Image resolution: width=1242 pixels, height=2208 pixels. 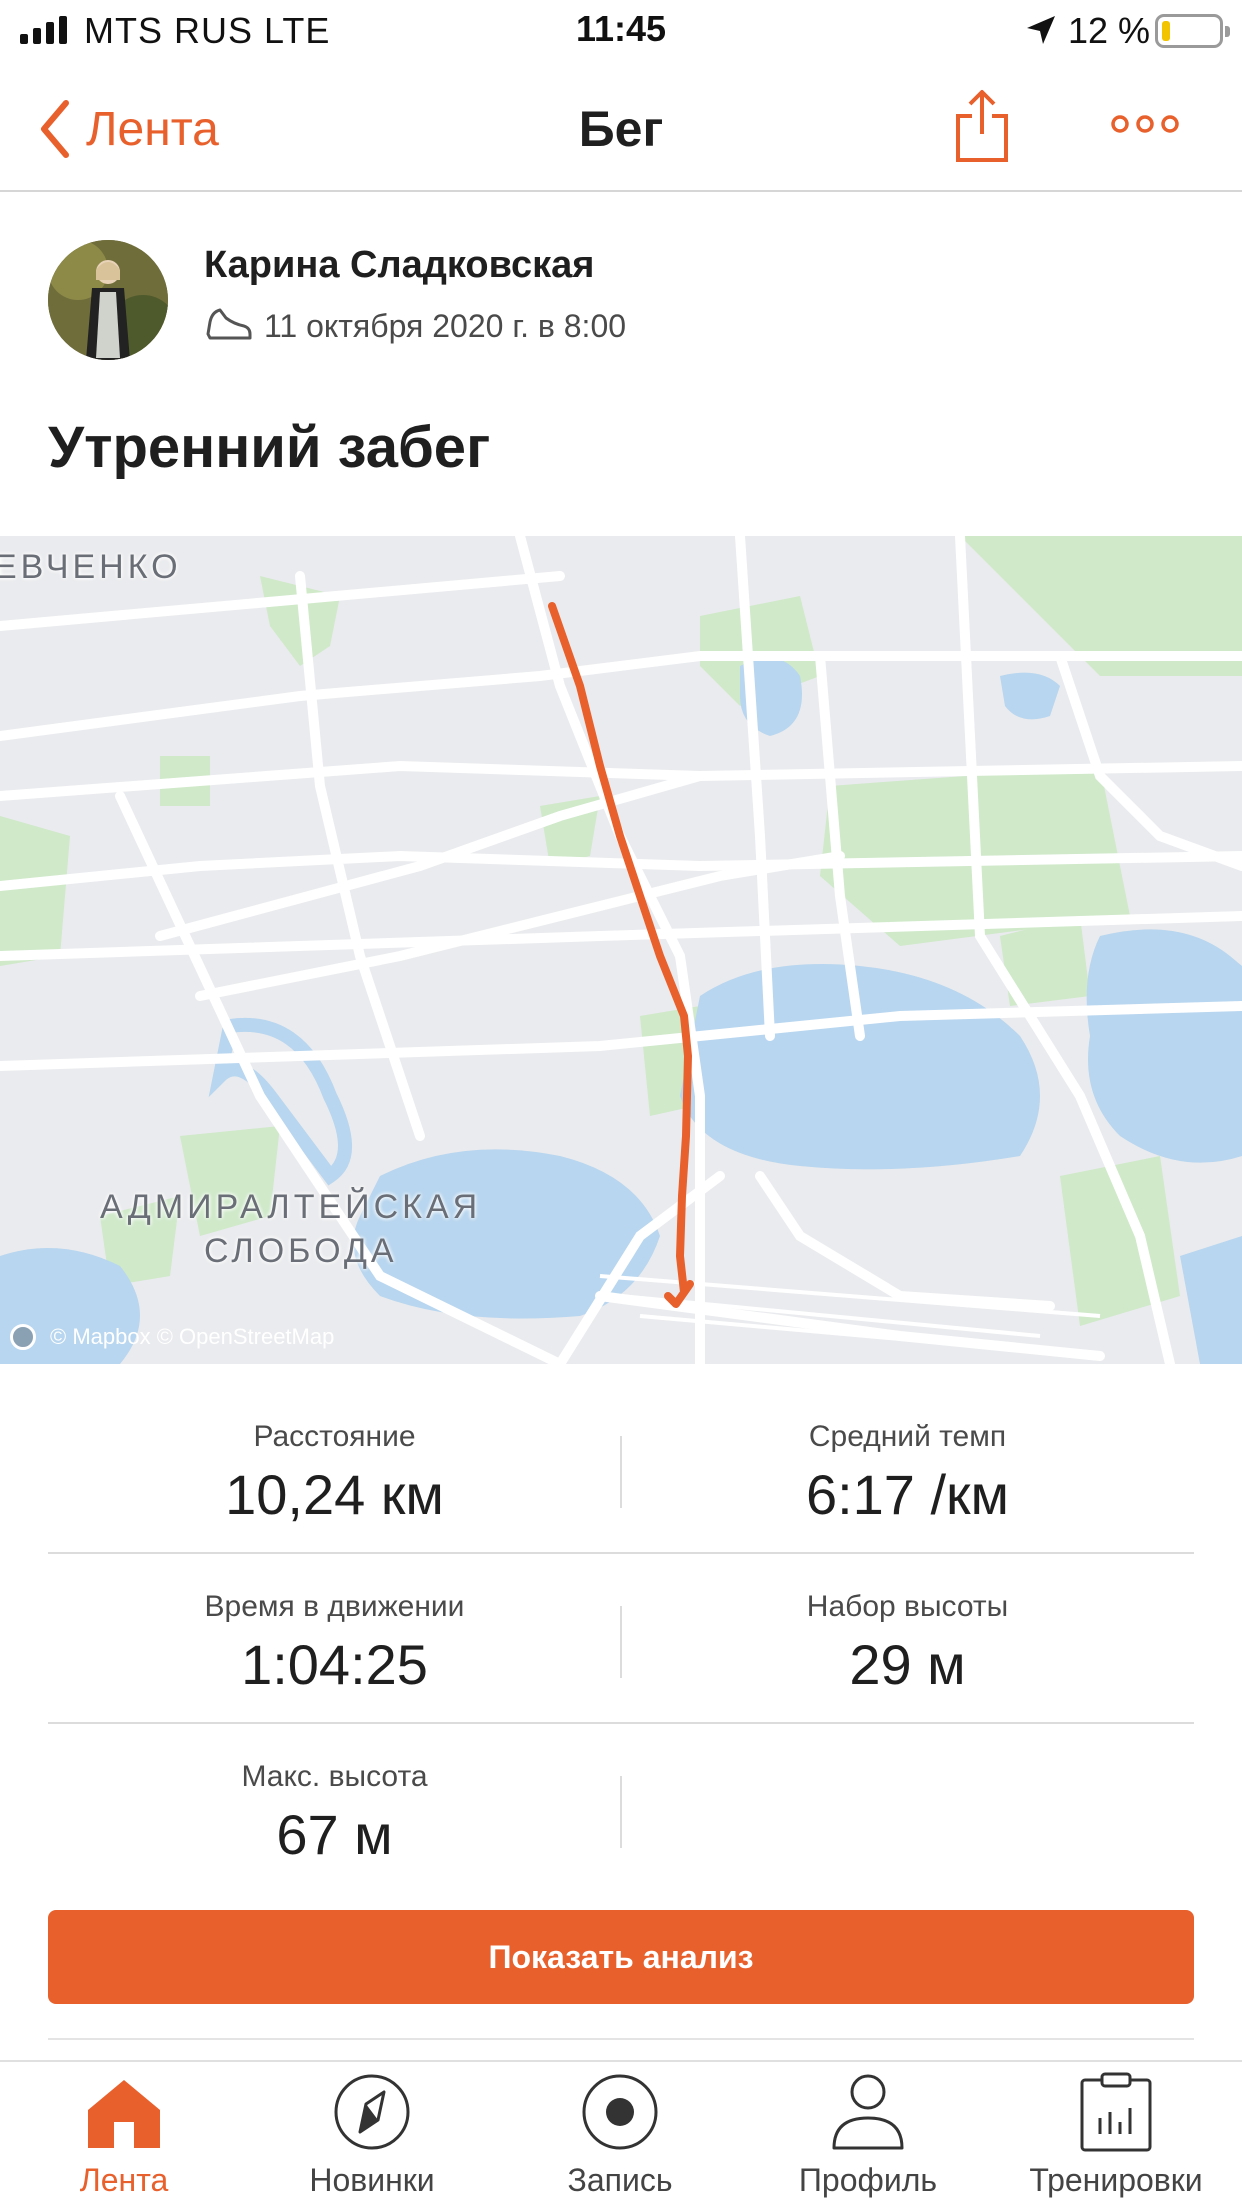 What do you see at coordinates (1109, 30) in the screenshot?
I see `battery-percent: 12 %` at bounding box center [1109, 30].